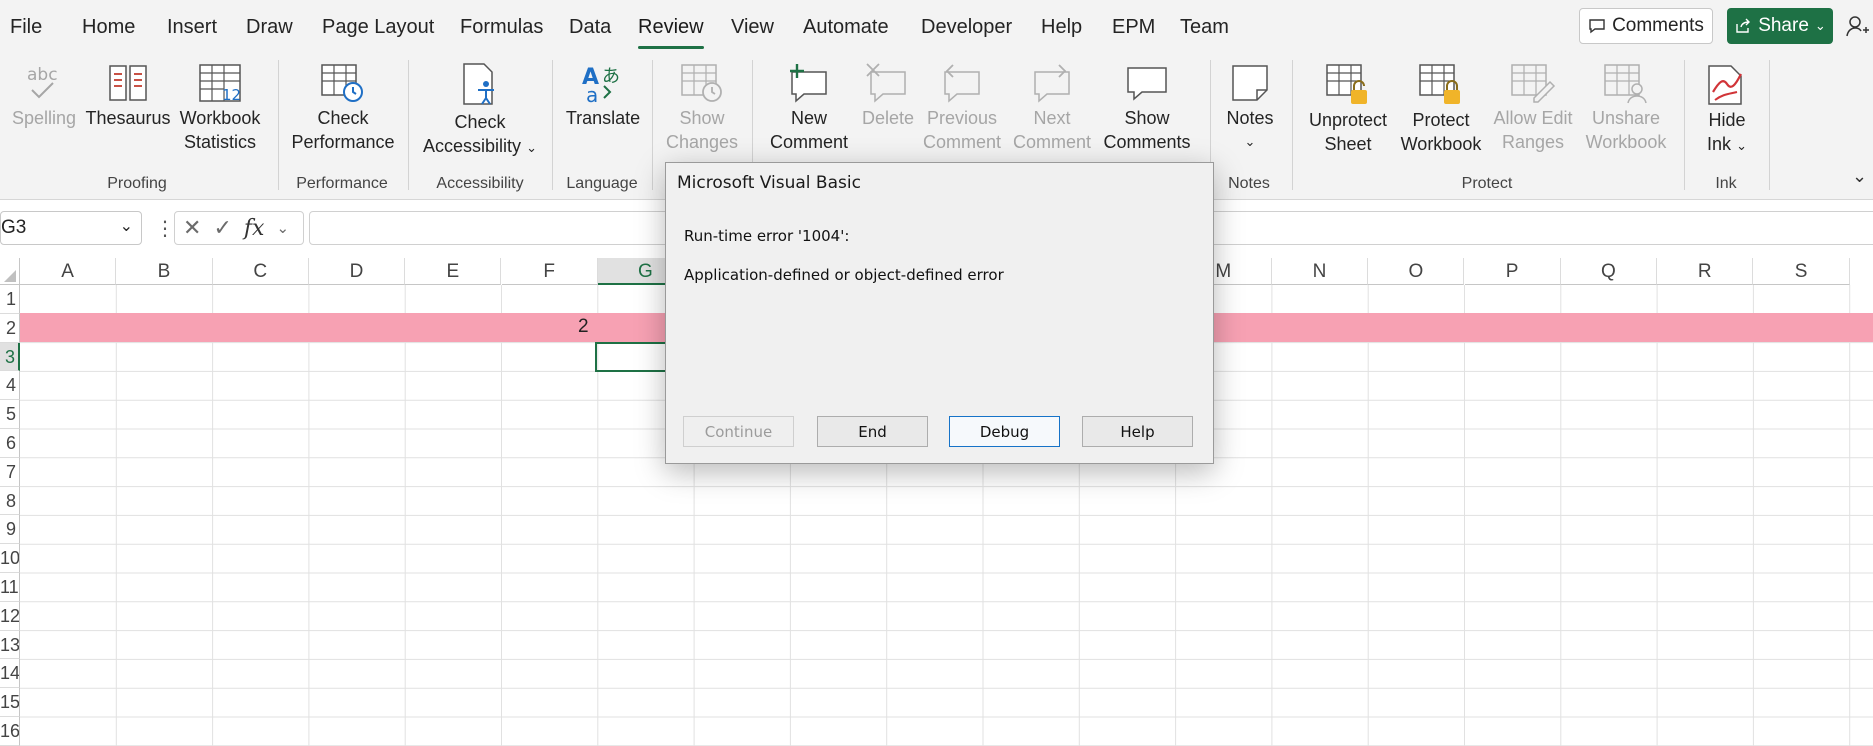  I want to click on row-header-3: 3, so click(10, 357).